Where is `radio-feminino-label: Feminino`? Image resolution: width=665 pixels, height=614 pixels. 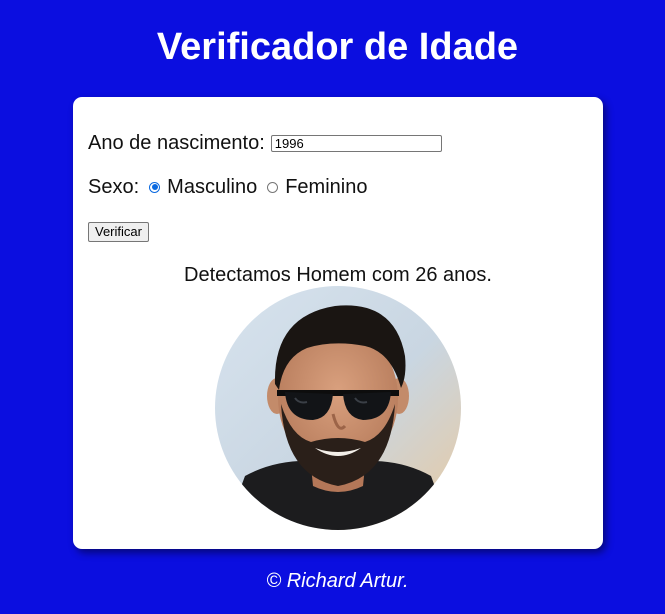
radio-feminino-label: Feminino is located at coordinates (326, 187).